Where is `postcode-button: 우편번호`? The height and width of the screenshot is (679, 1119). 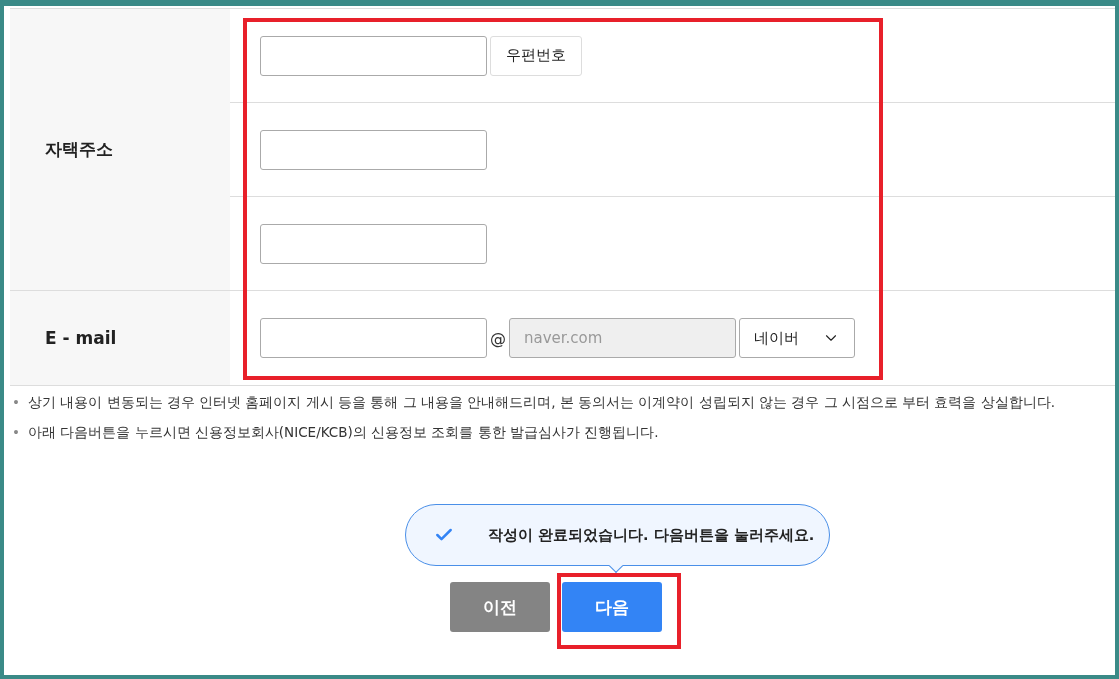
postcode-button: 우편번호 is located at coordinates (536, 55).